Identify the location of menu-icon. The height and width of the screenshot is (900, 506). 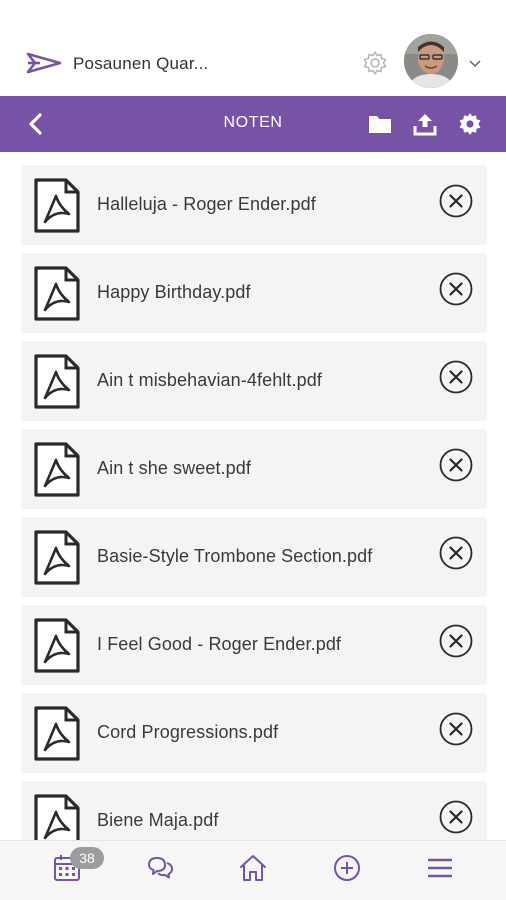
(440, 868).